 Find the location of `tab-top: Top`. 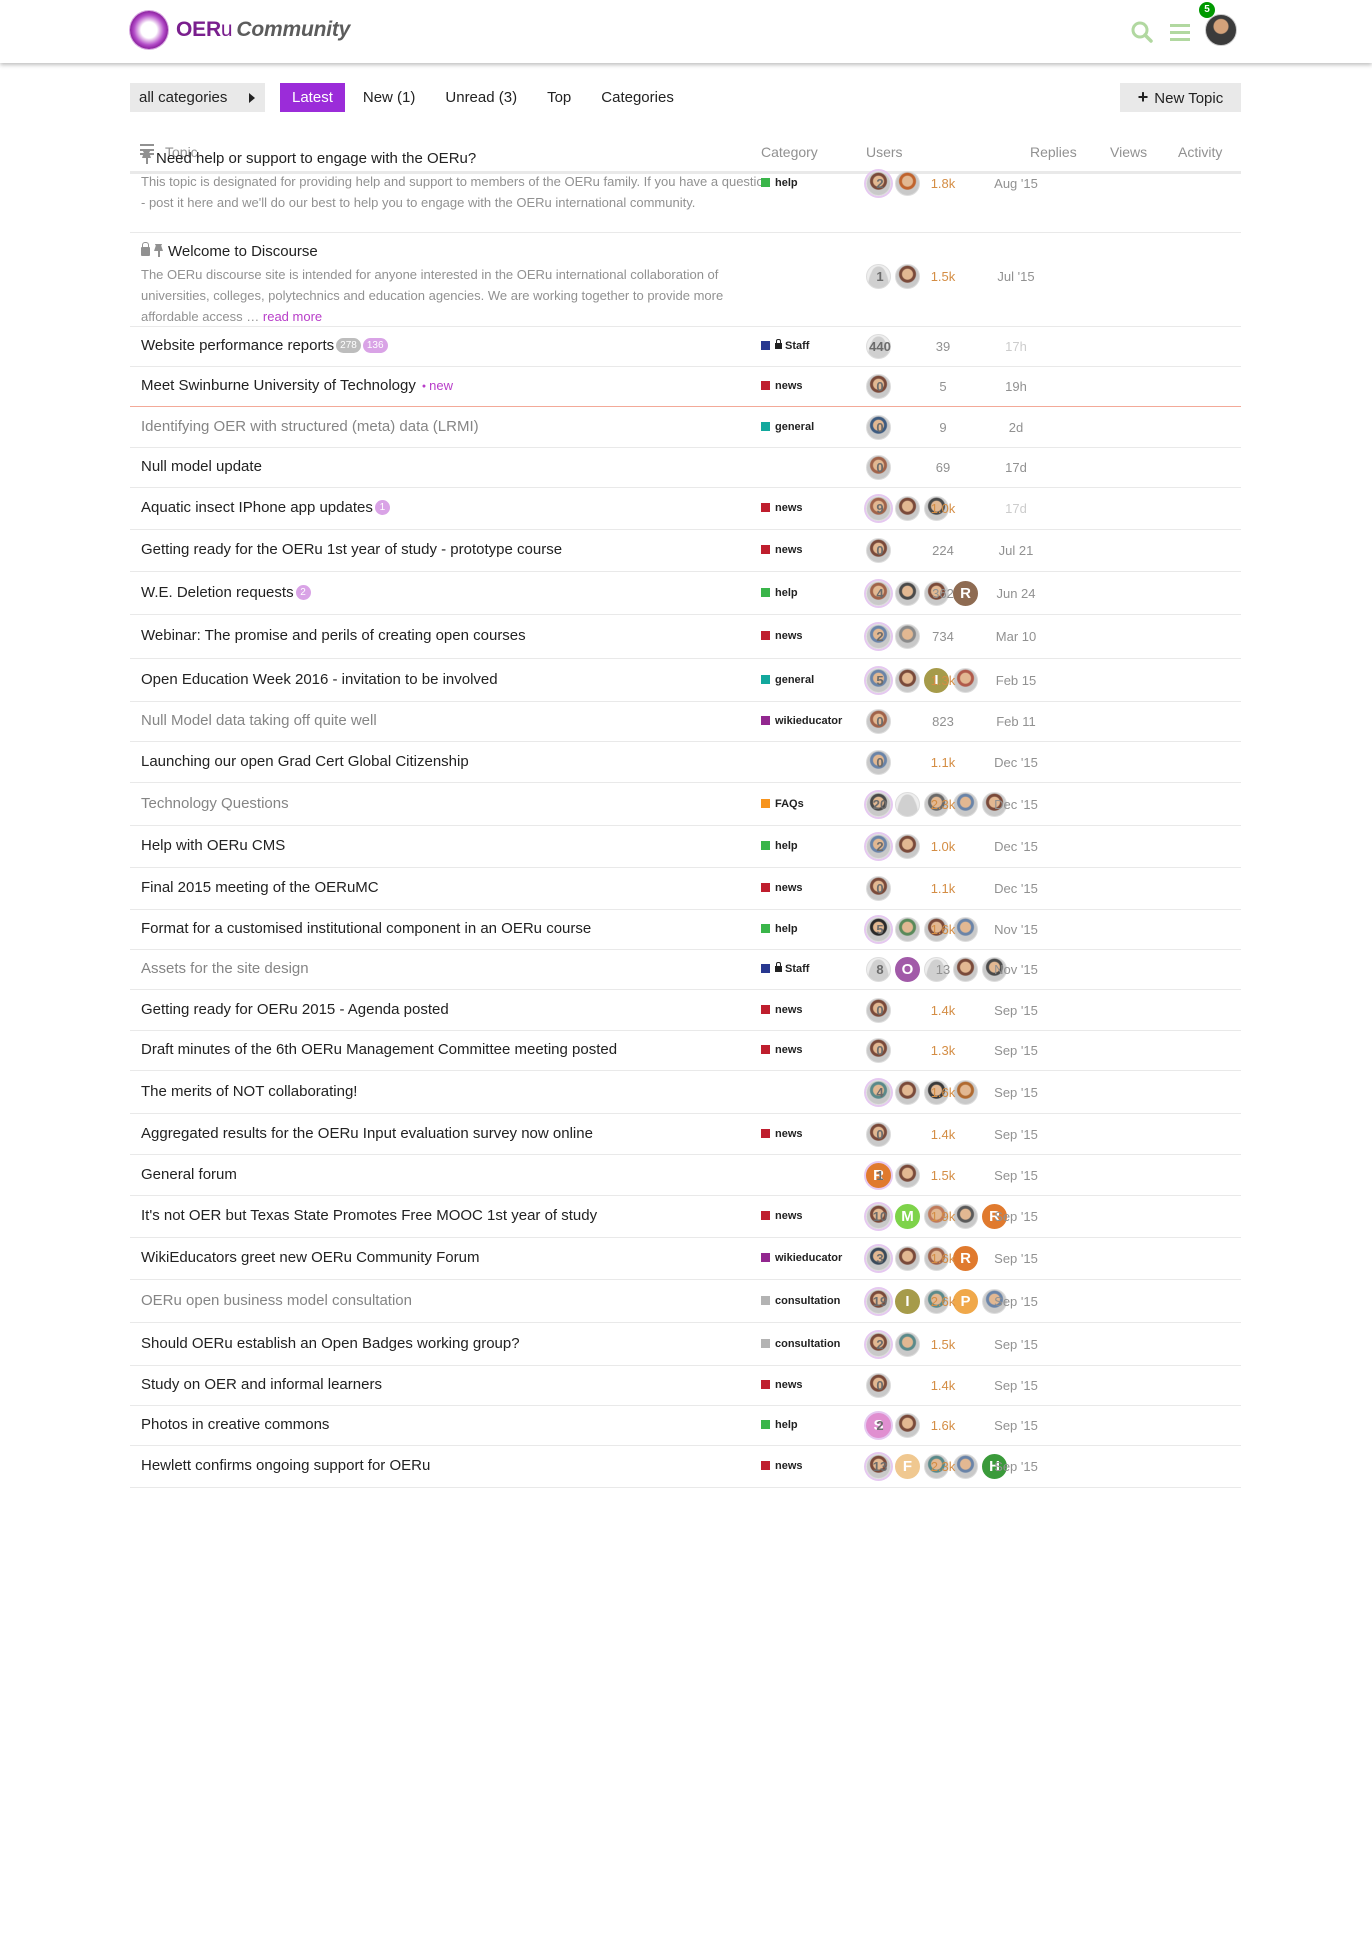

tab-top: Top is located at coordinates (559, 97).